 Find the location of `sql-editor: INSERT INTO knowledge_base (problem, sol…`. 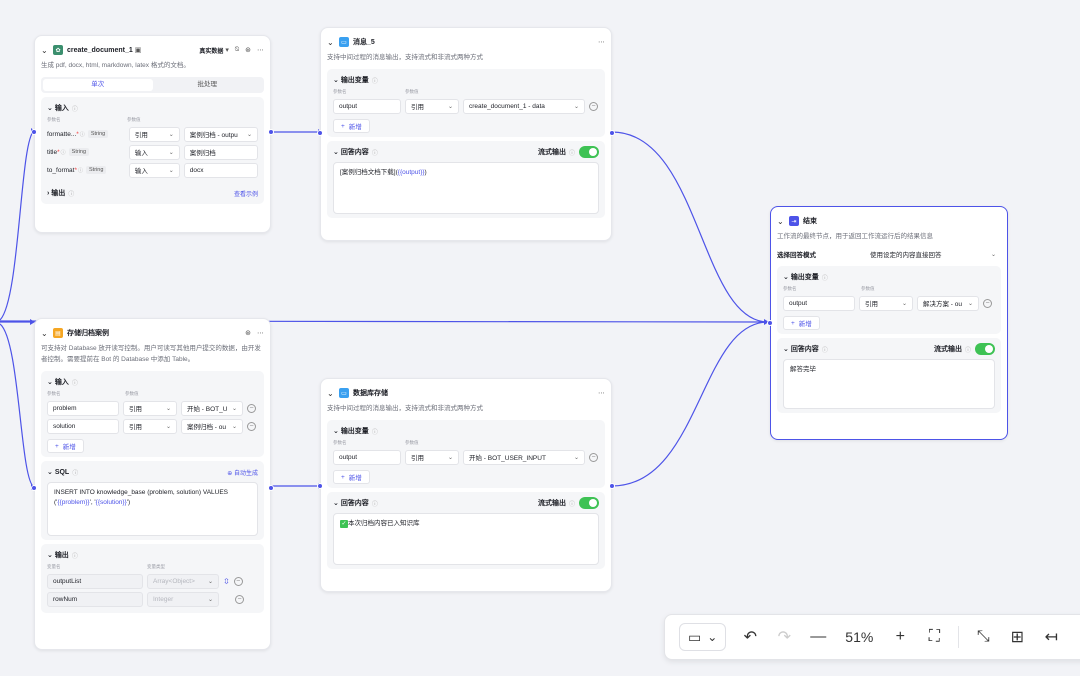

sql-editor: INSERT INTO knowledge_base (problem, sol… is located at coordinates (152, 509).